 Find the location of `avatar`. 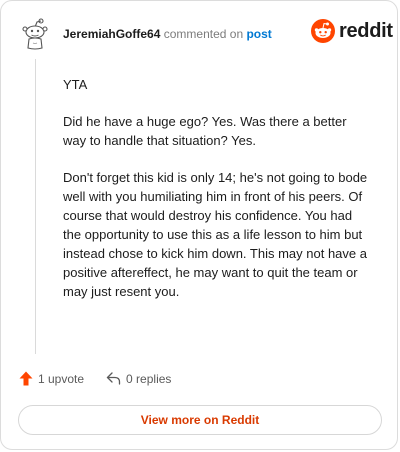

avatar is located at coordinates (35, 34).